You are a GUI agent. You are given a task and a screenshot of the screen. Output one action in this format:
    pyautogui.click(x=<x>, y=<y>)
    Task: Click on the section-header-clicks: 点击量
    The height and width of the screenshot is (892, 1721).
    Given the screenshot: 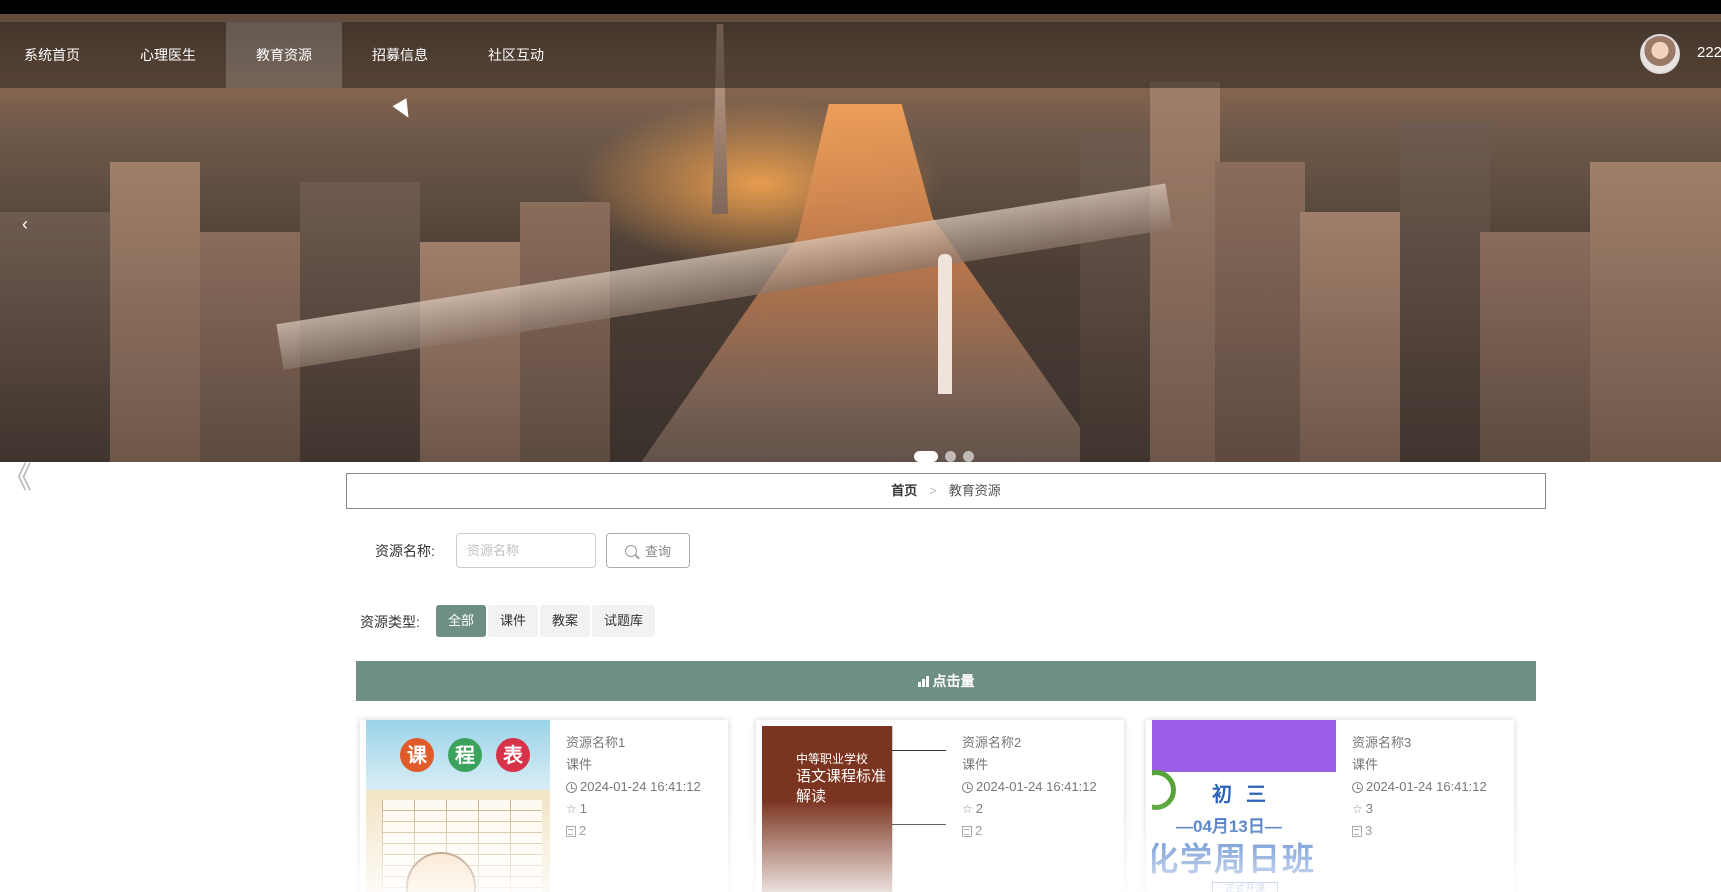 What is the action you would take?
    pyautogui.click(x=946, y=681)
    